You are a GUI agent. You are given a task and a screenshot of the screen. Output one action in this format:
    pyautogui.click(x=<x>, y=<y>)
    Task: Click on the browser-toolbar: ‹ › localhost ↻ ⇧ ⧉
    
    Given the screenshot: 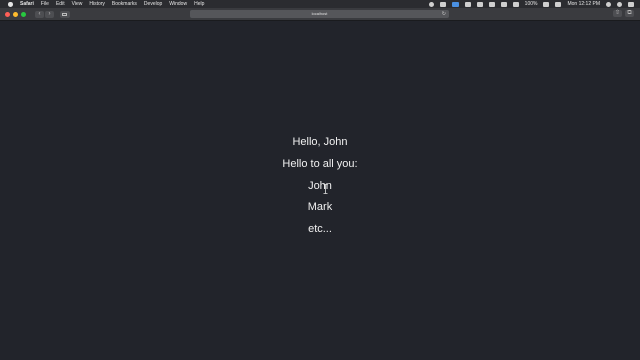 What is the action you would take?
    pyautogui.click(x=320, y=14)
    